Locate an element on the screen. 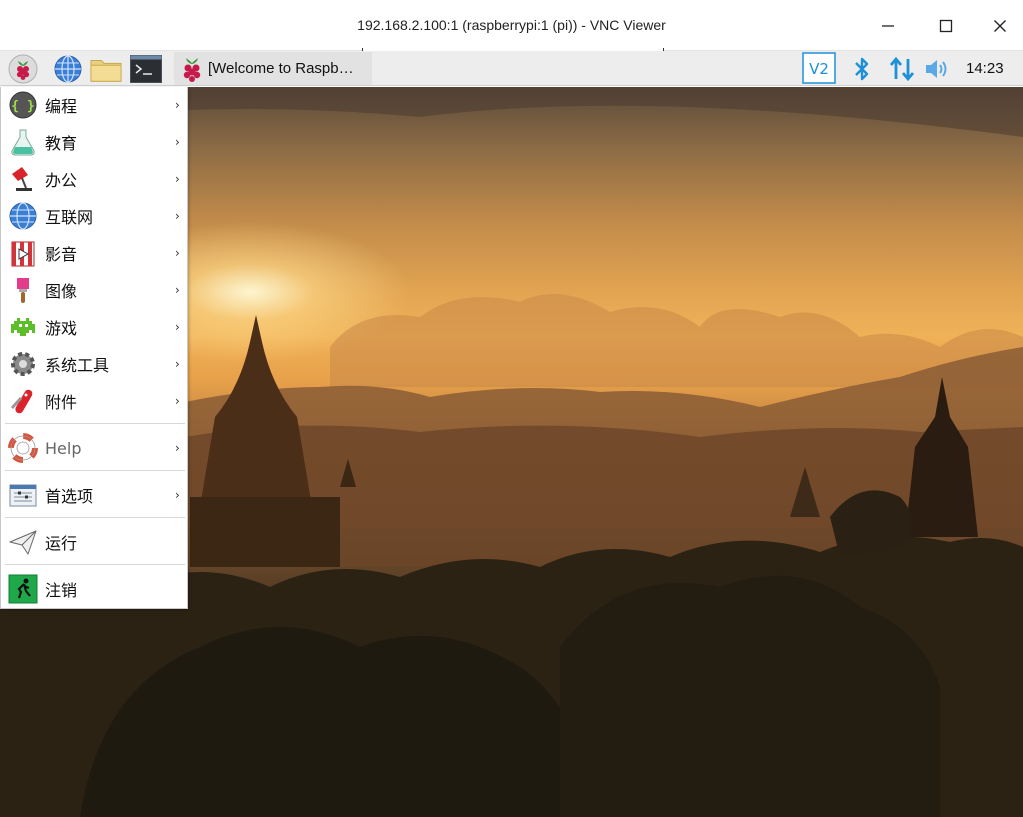  menu-item-internet: 互联网 › is located at coordinates (94, 216).